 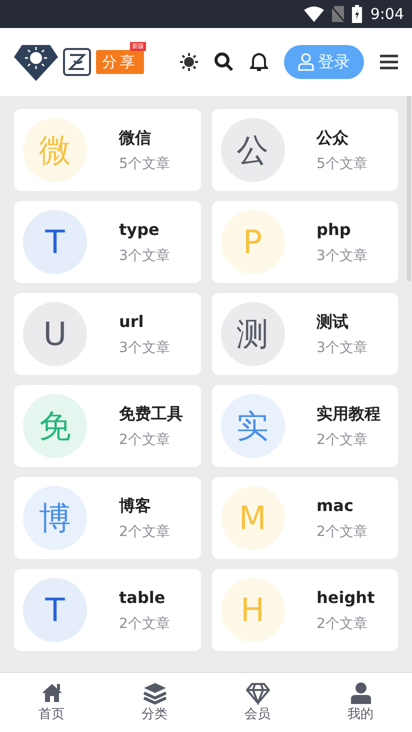 I want to click on nav-tab: 首页, so click(x=51, y=703).